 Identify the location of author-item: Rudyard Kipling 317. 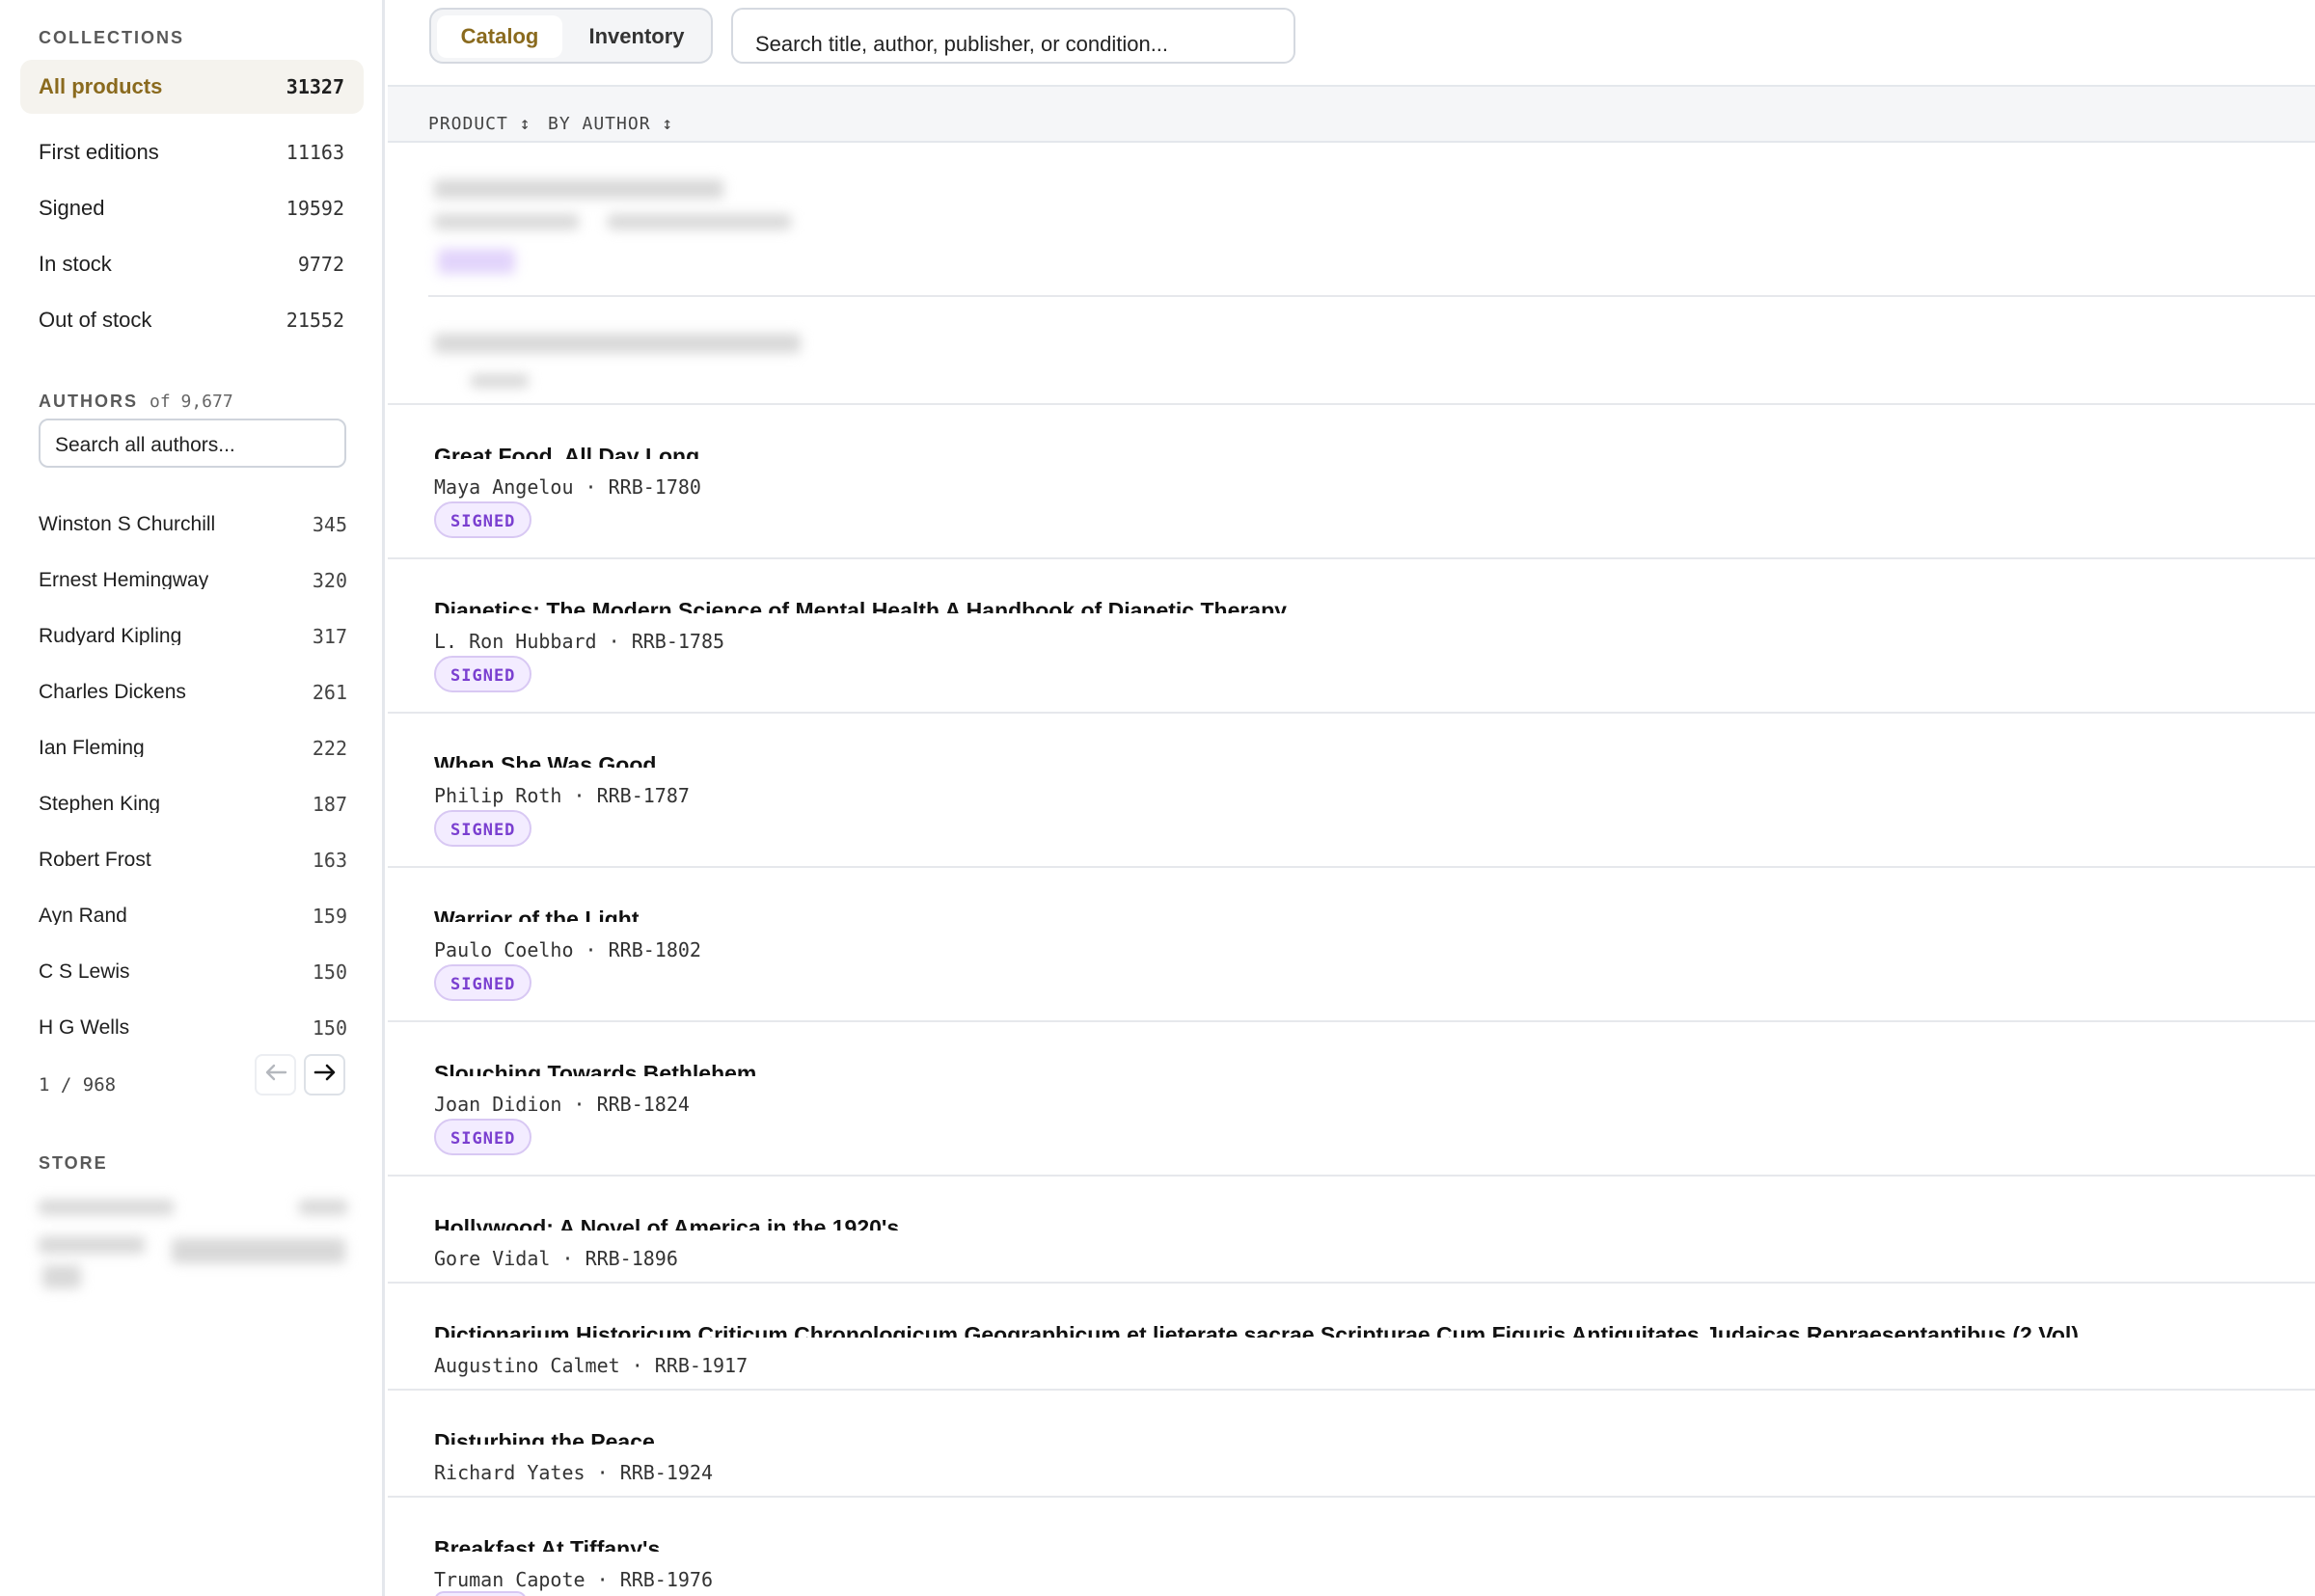
(193, 632).